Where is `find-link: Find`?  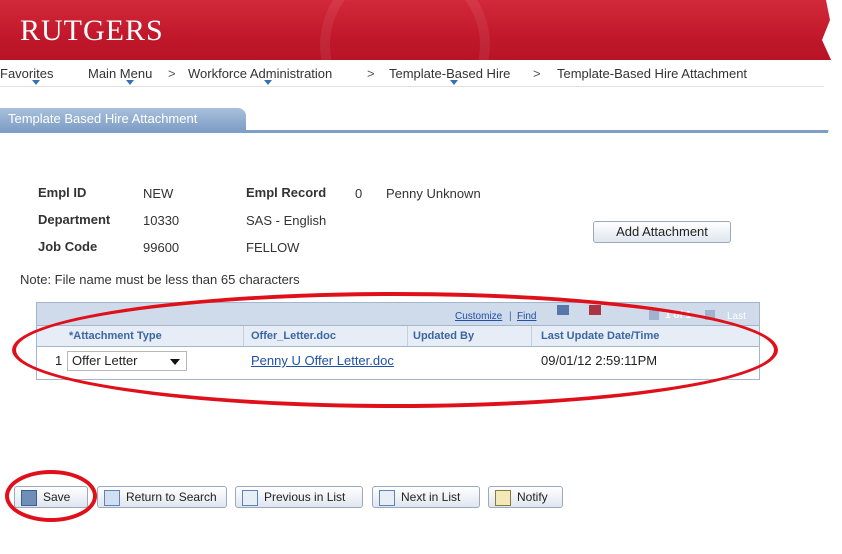 find-link: Find is located at coordinates (526, 316).